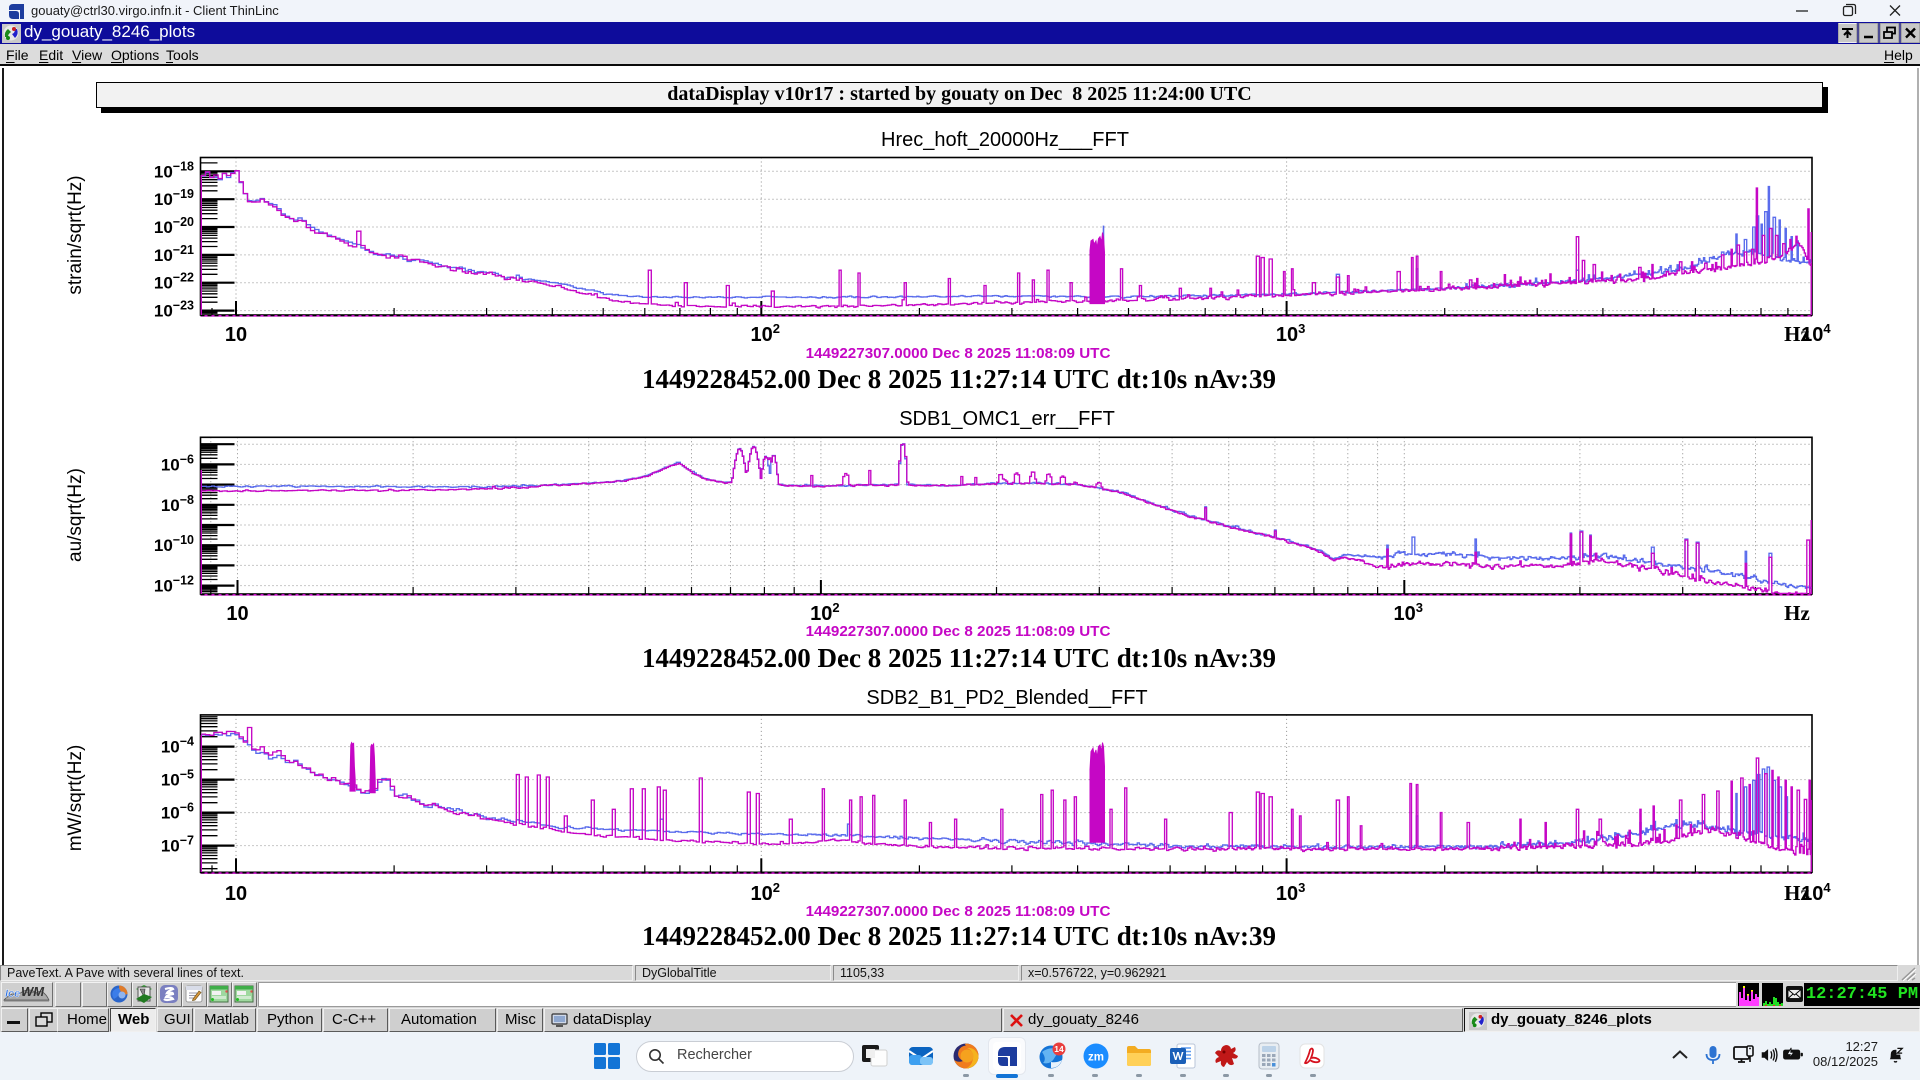  What do you see at coordinates (1096, 1058) in the screenshot?
I see `svg-text: zm` at bounding box center [1096, 1058].